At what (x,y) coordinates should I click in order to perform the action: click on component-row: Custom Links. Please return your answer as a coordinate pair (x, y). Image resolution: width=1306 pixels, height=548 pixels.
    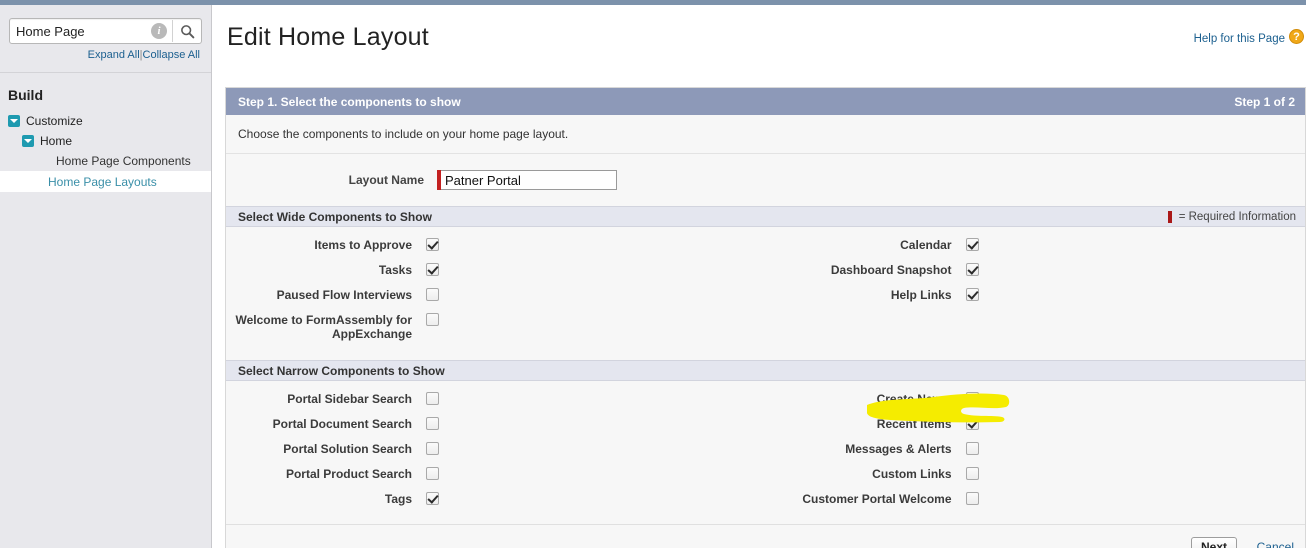
    Looking at the image, I should click on (1036, 478).